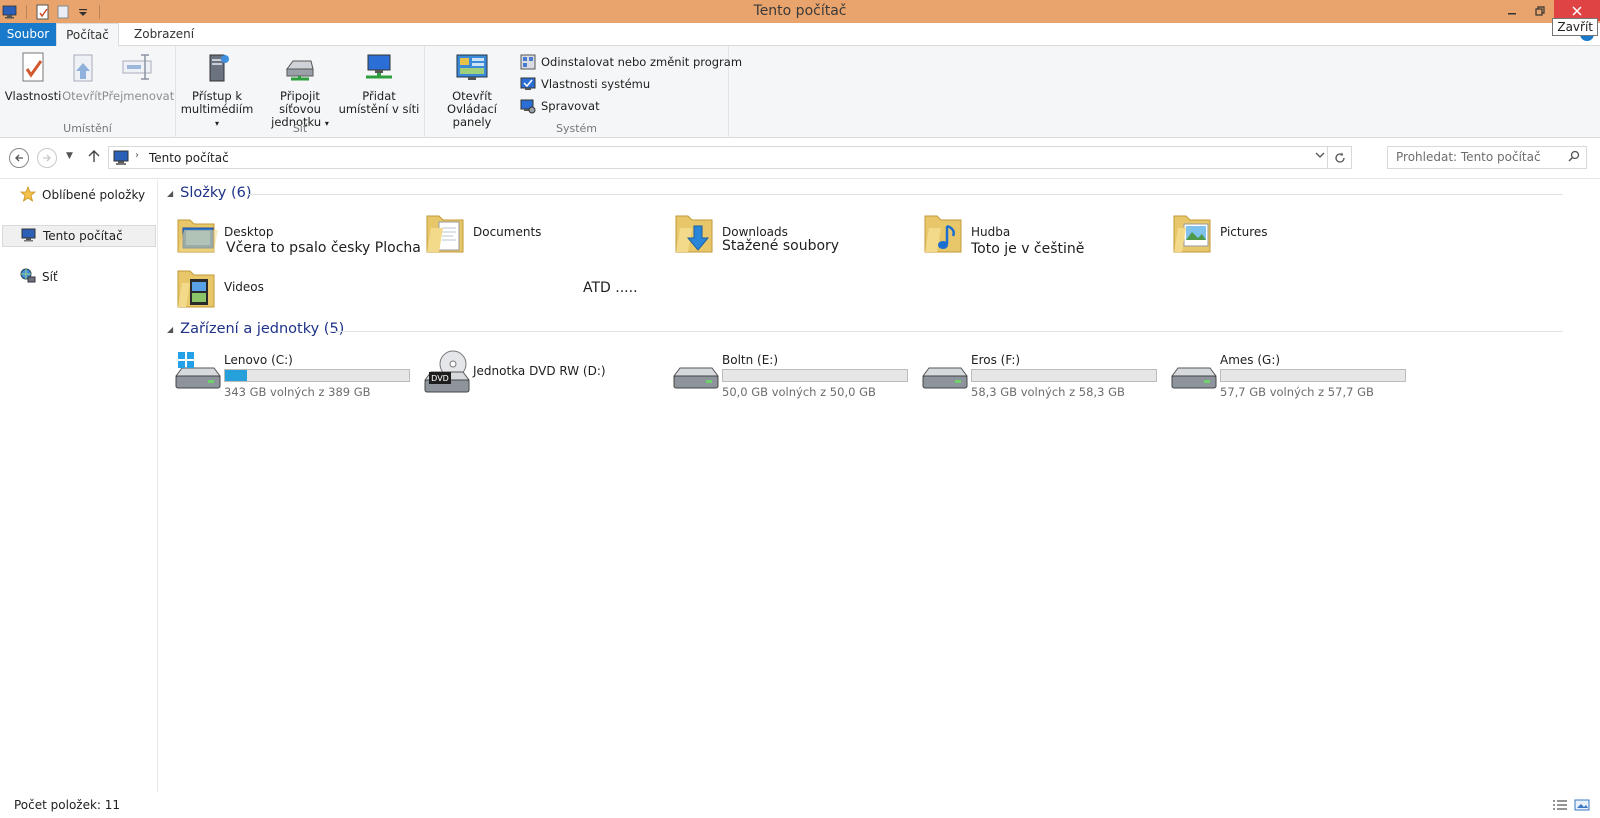 Image resolution: width=1600 pixels, height=818 pixels. I want to click on uninstall-program-button: Odinstalovat nebo změnit program, so click(631, 62).